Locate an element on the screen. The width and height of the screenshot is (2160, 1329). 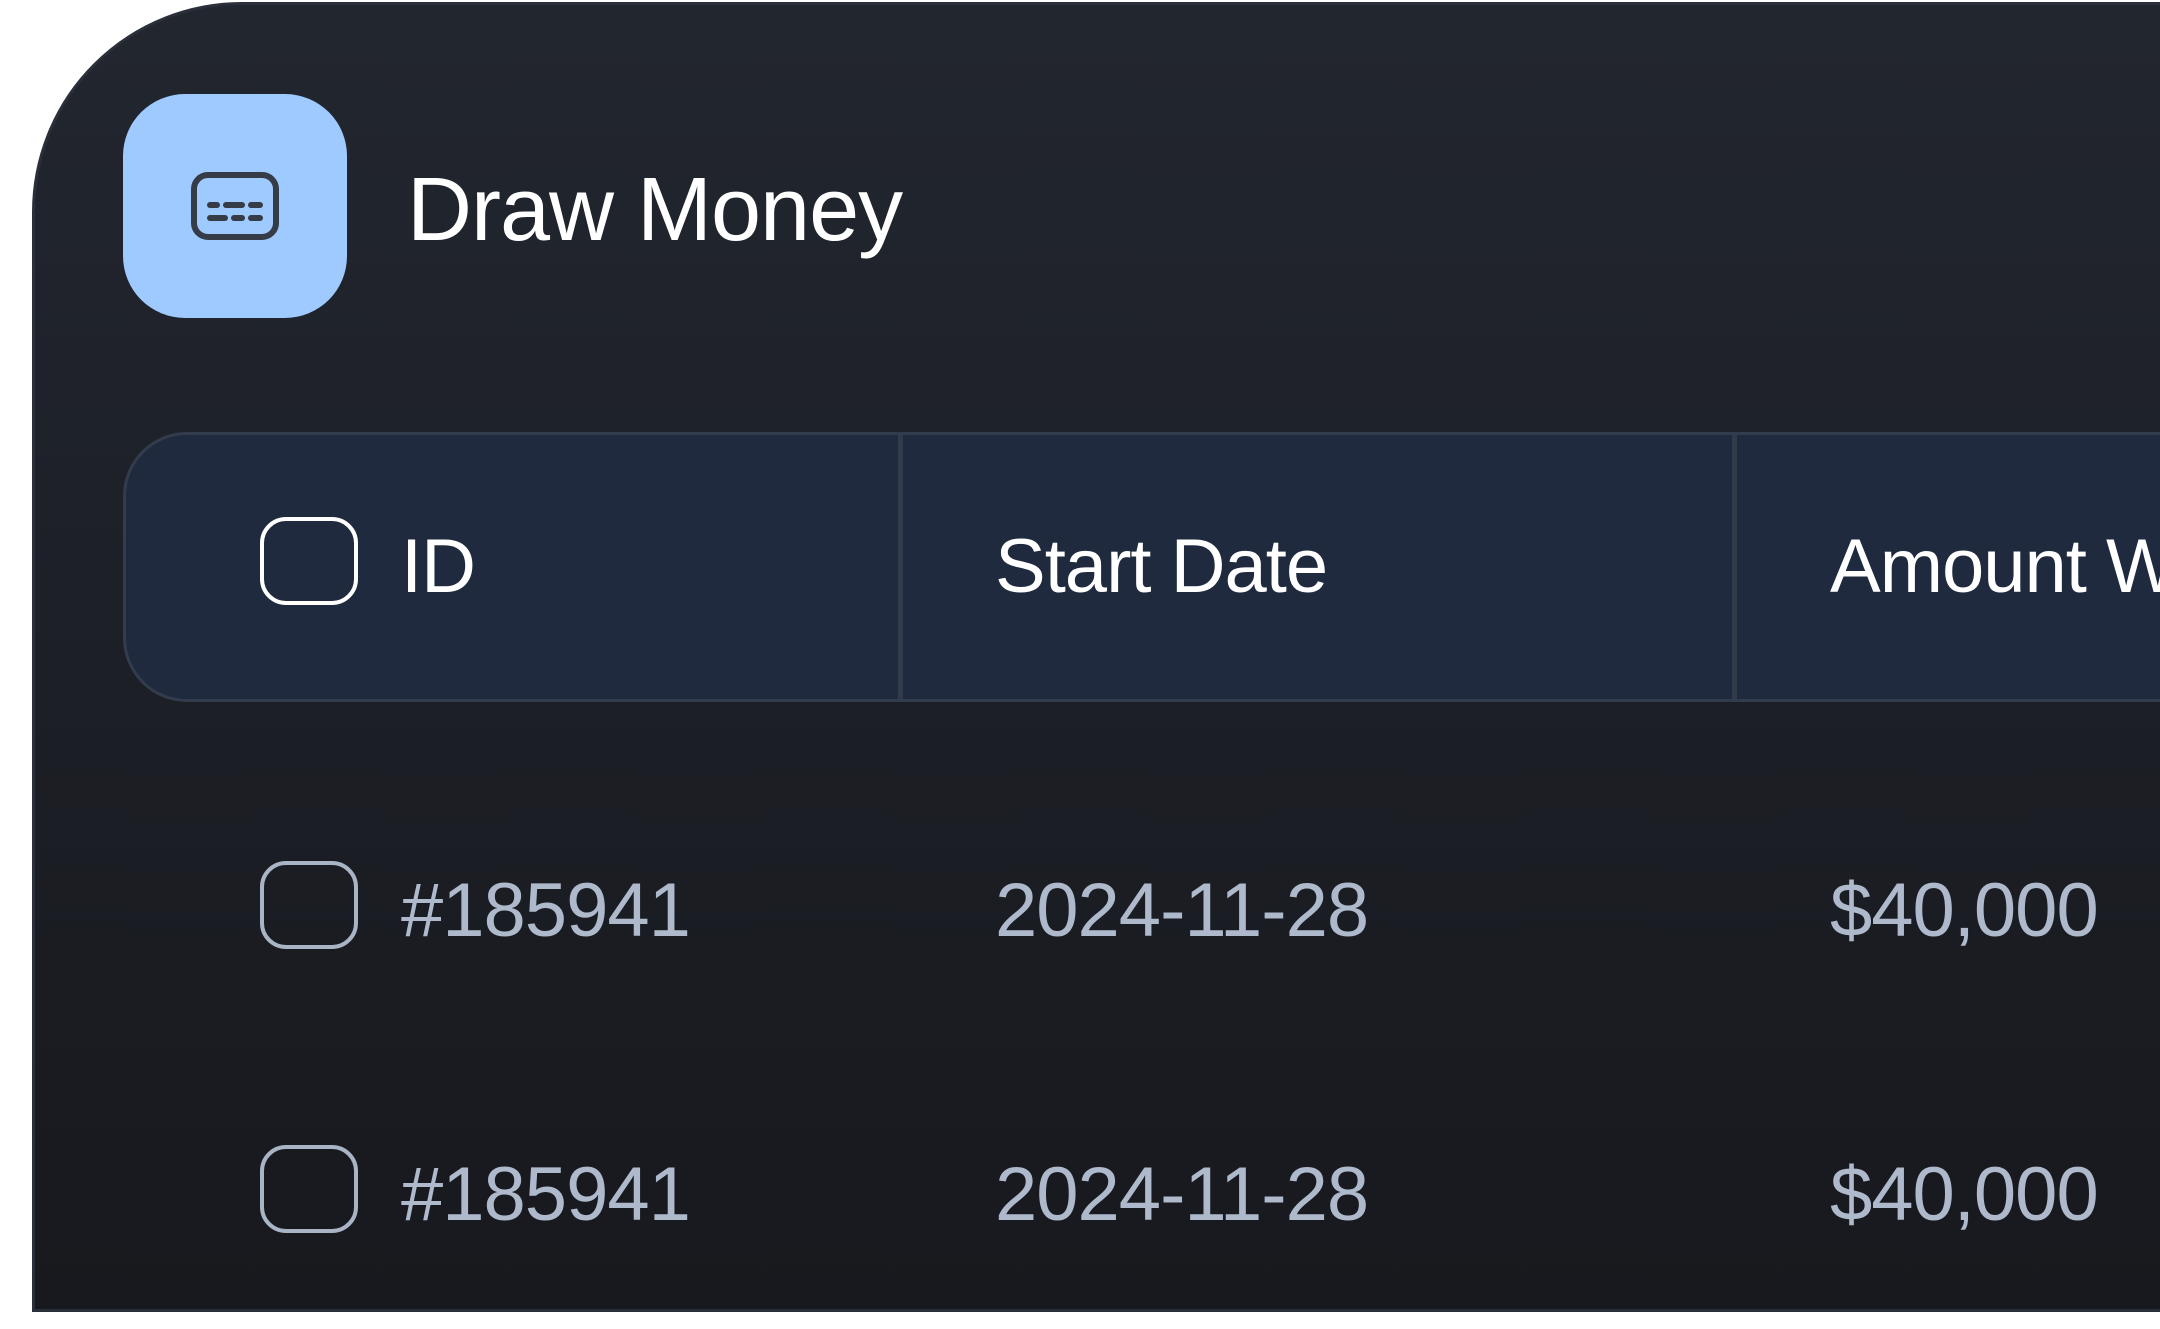
column-header-start-date: Start Date is located at coordinates (1161, 567).